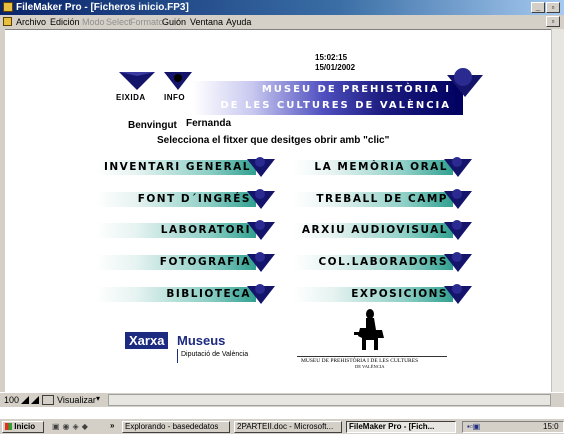  I want to click on file-label: BIBLIOTECA, so click(208, 294).